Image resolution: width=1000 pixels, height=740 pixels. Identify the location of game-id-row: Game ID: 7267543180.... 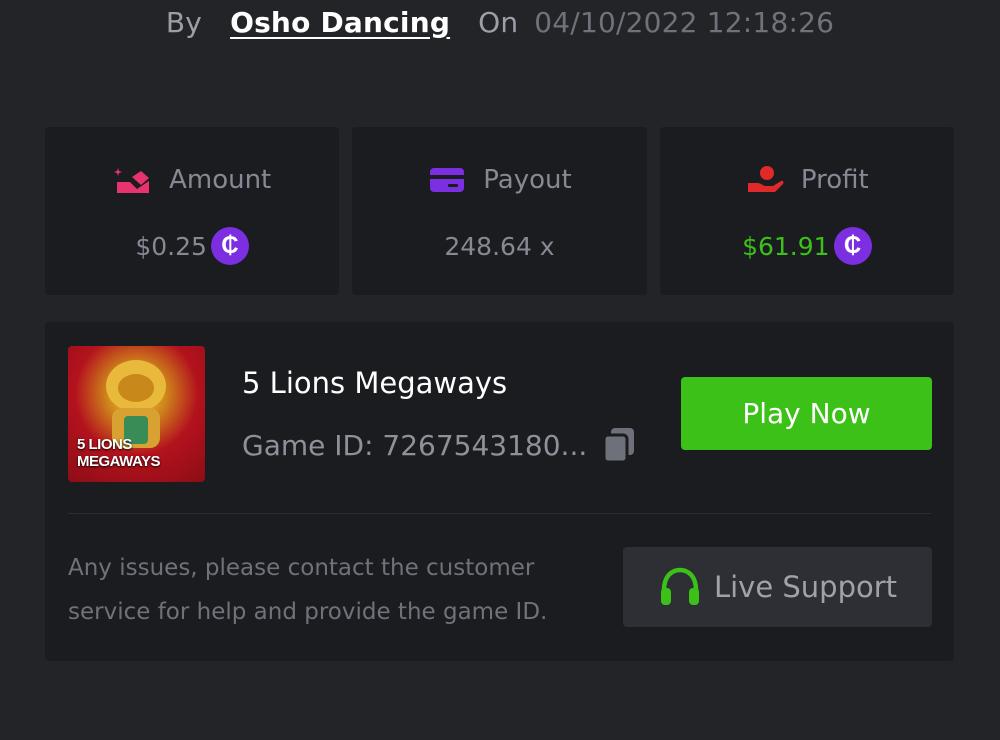
(439, 445).